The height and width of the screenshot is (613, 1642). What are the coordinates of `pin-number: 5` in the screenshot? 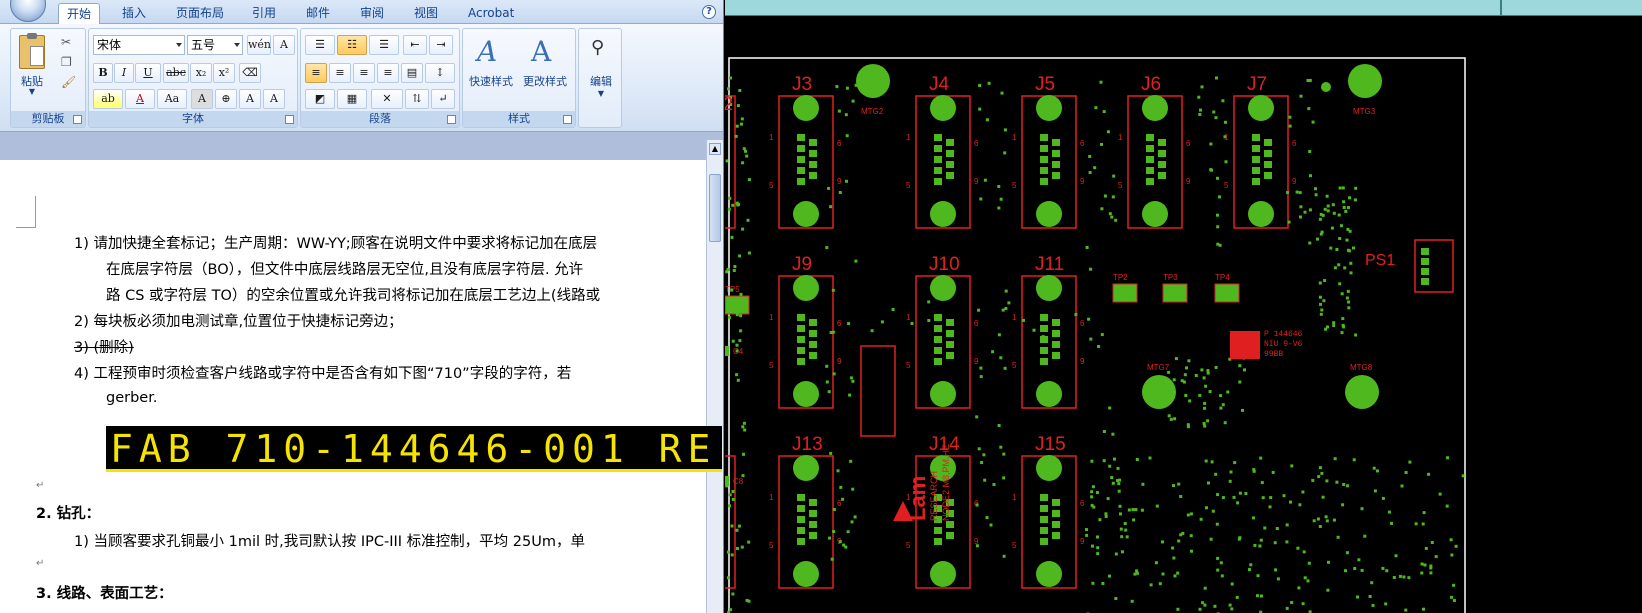 It's located at (1014, 185).